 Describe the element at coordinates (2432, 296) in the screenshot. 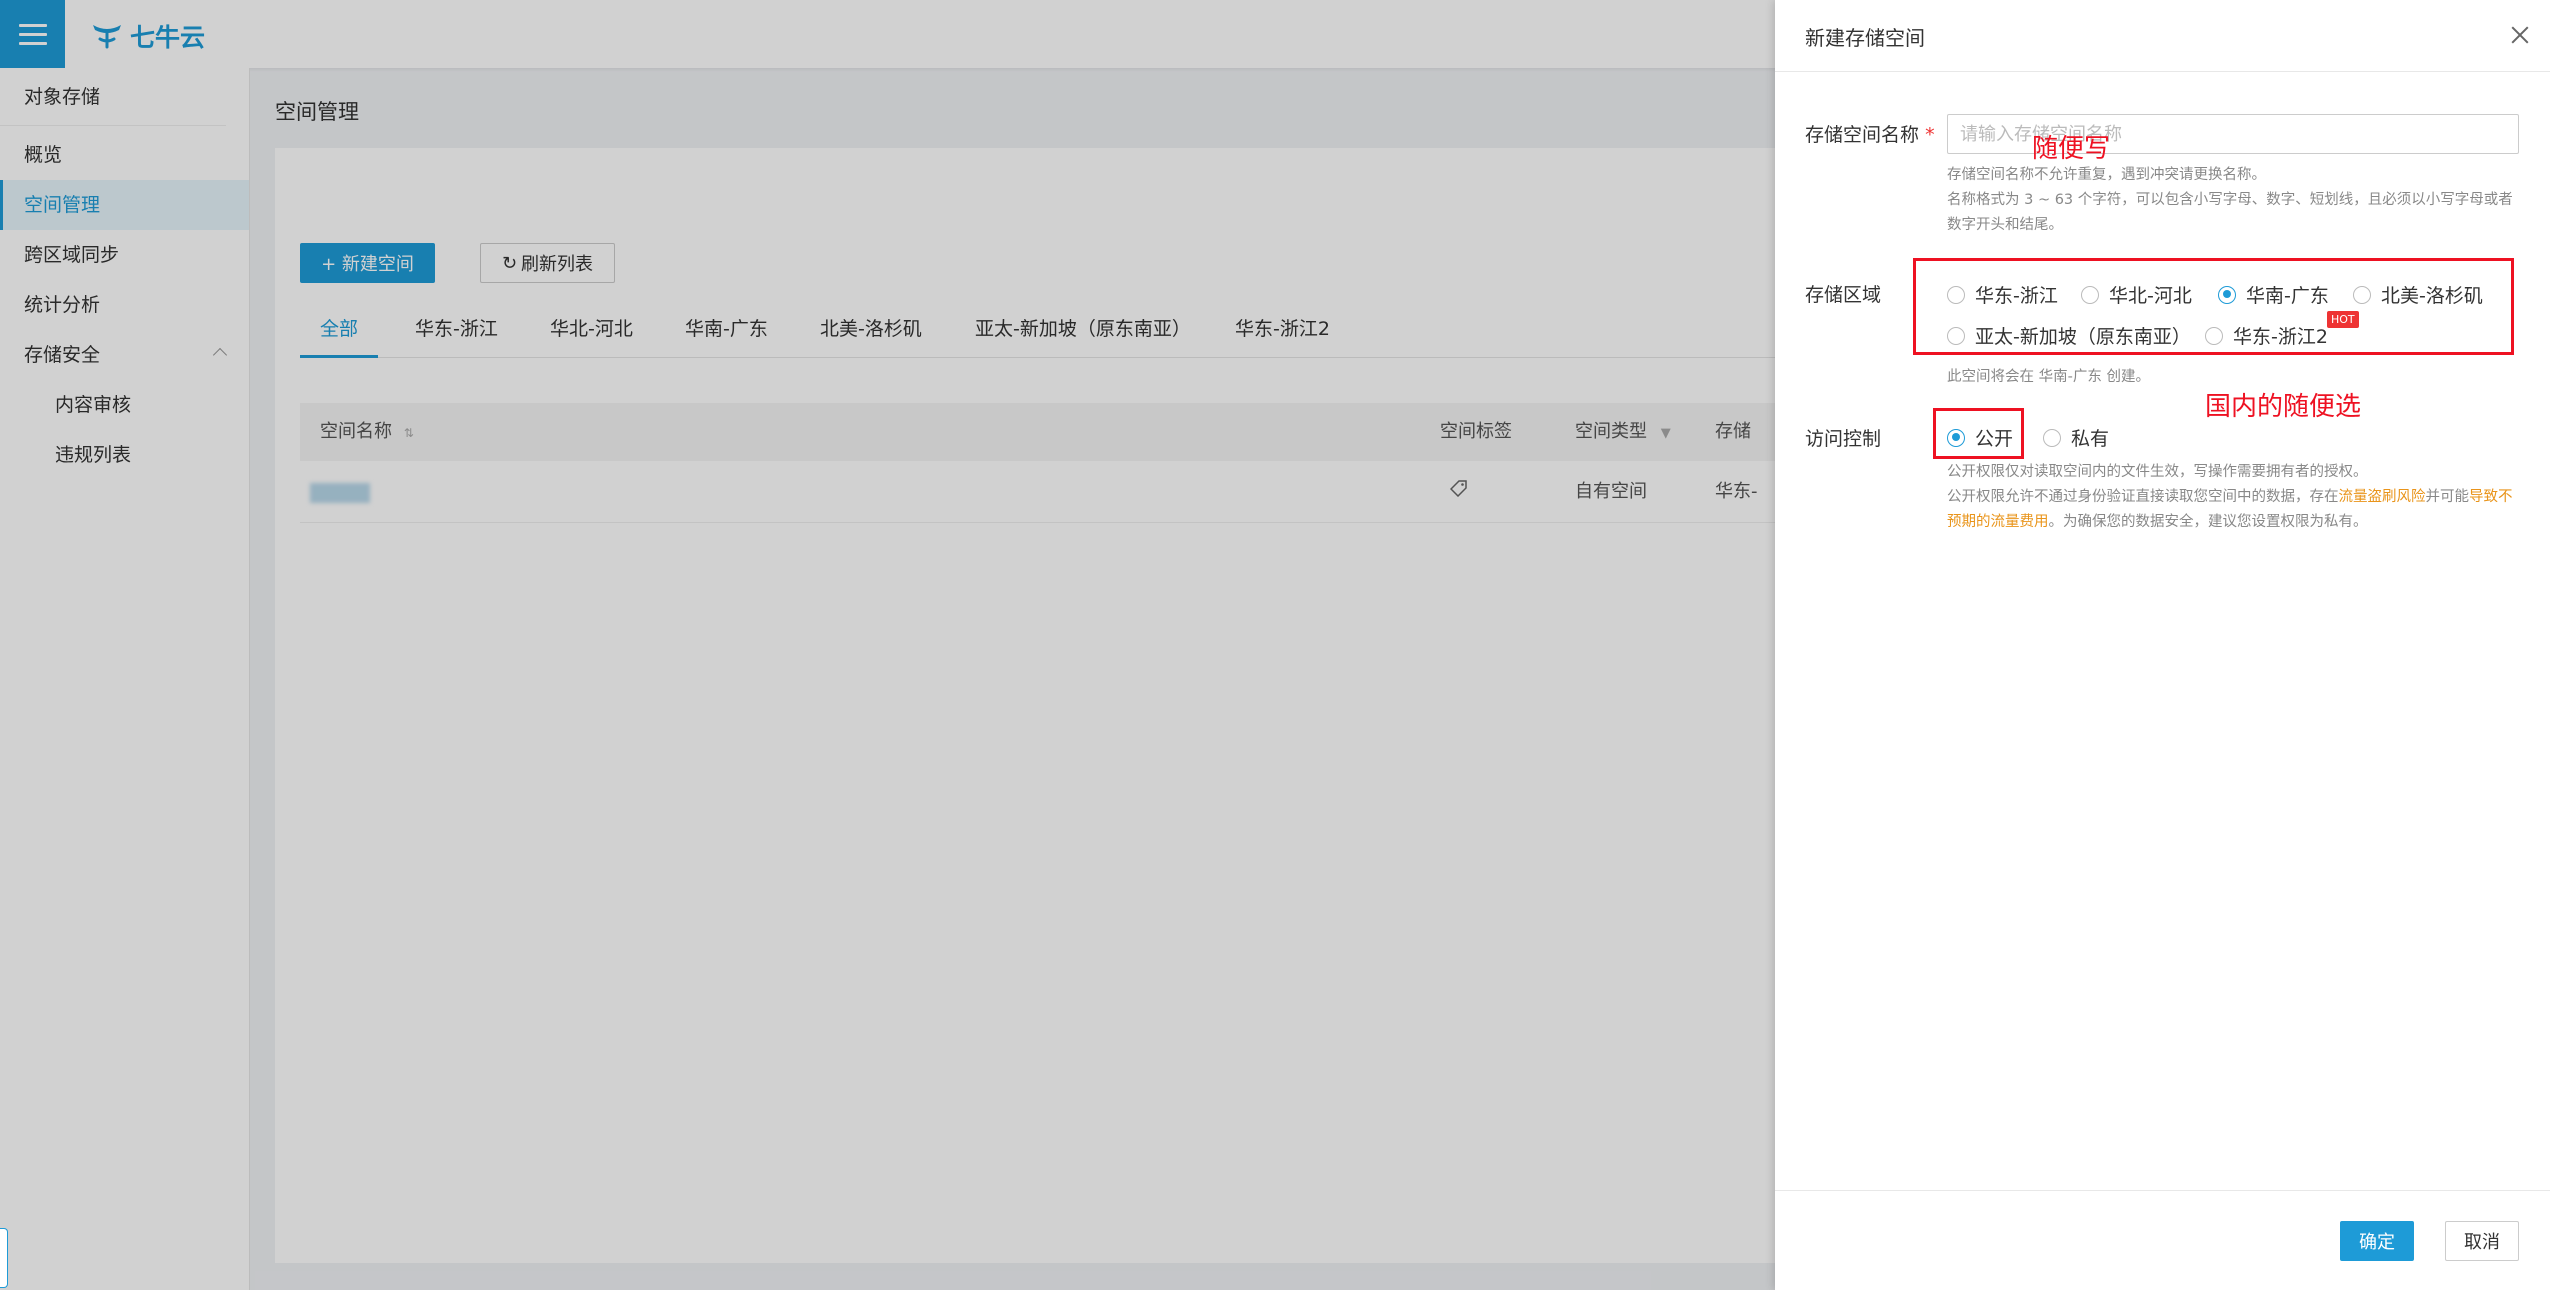

I see `radio-label: 北美-洛杉矶` at that location.